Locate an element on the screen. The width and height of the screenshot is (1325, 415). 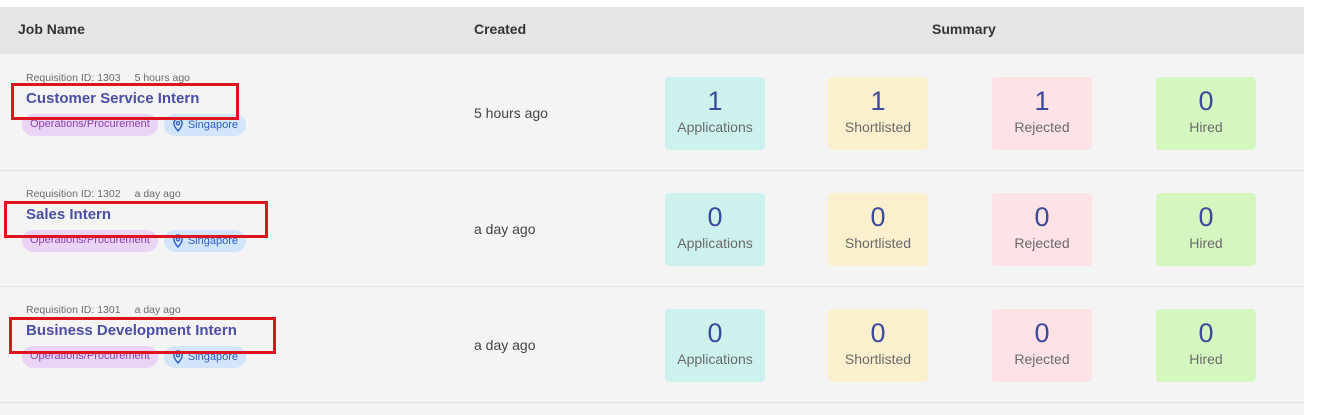
requisition-id: Requisition ID: 1303 is located at coordinates (73, 78).